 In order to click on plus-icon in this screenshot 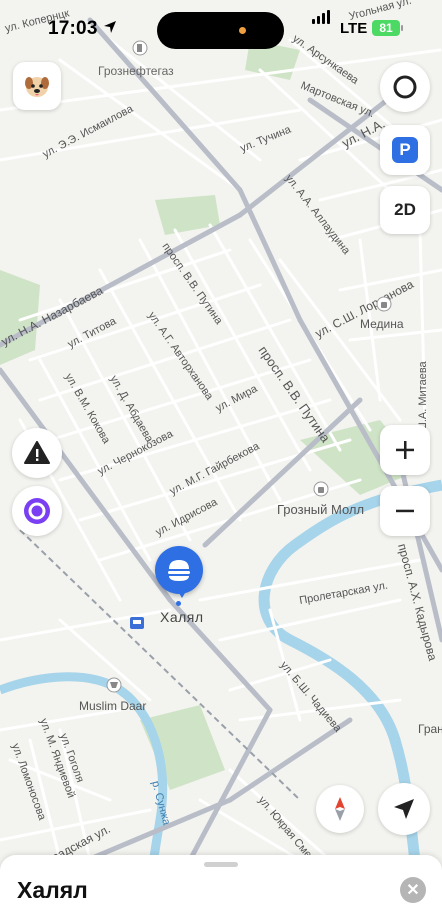, I will do `click(405, 450)`.